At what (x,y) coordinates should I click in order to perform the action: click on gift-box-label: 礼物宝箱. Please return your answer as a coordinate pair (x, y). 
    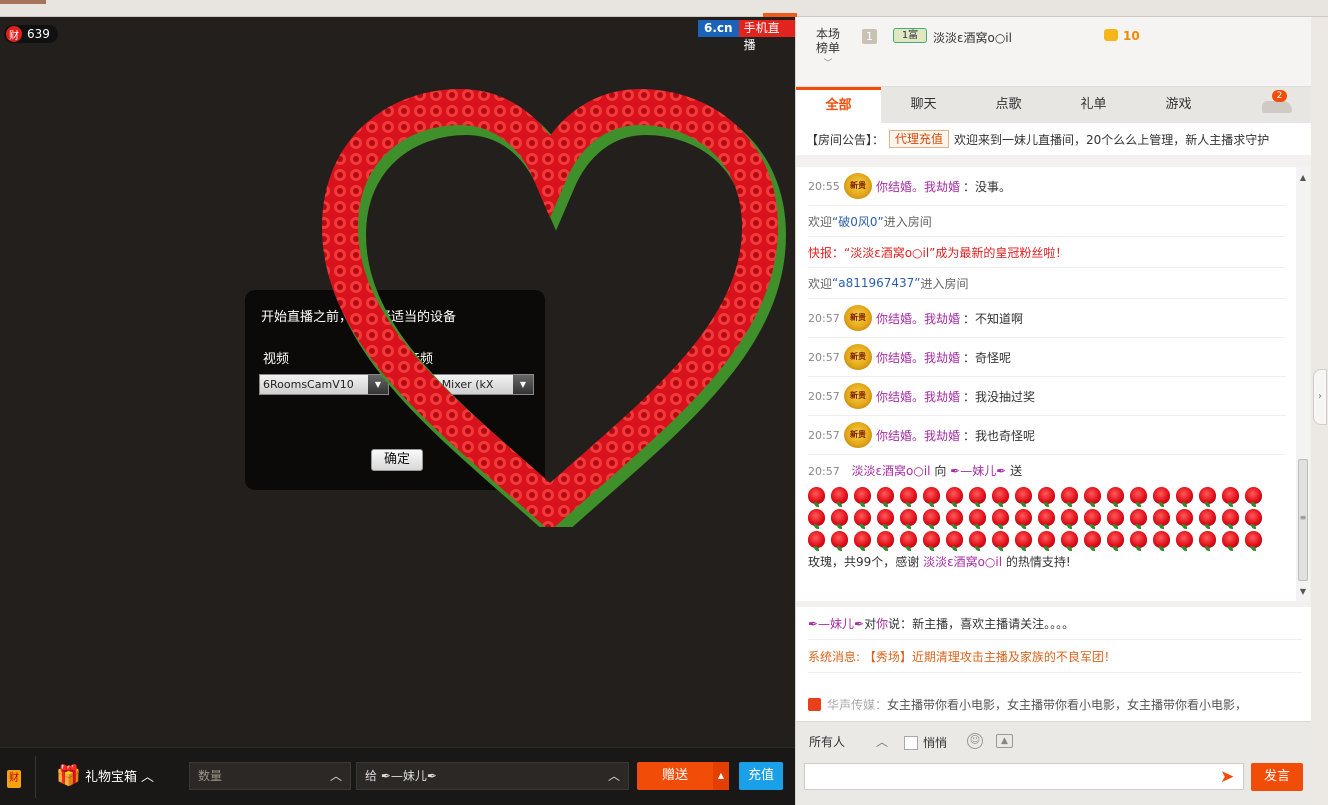
    Looking at the image, I should click on (111, 777).